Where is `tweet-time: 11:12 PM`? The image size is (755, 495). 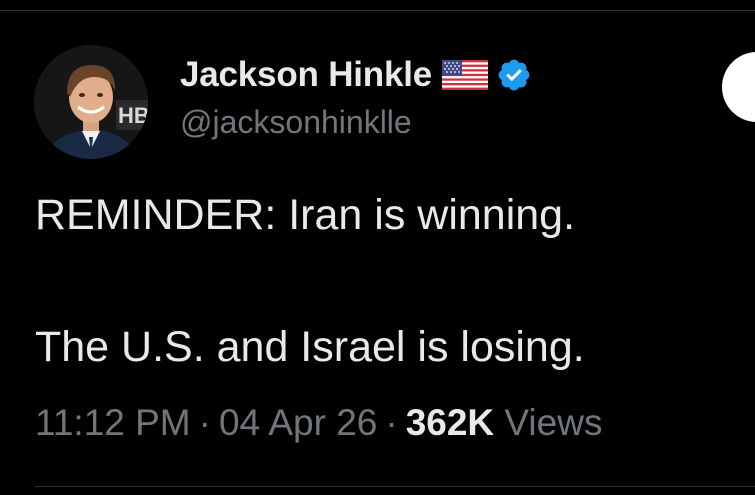 tweet-time: 11:12 PM is located at coordinates (113, 422).